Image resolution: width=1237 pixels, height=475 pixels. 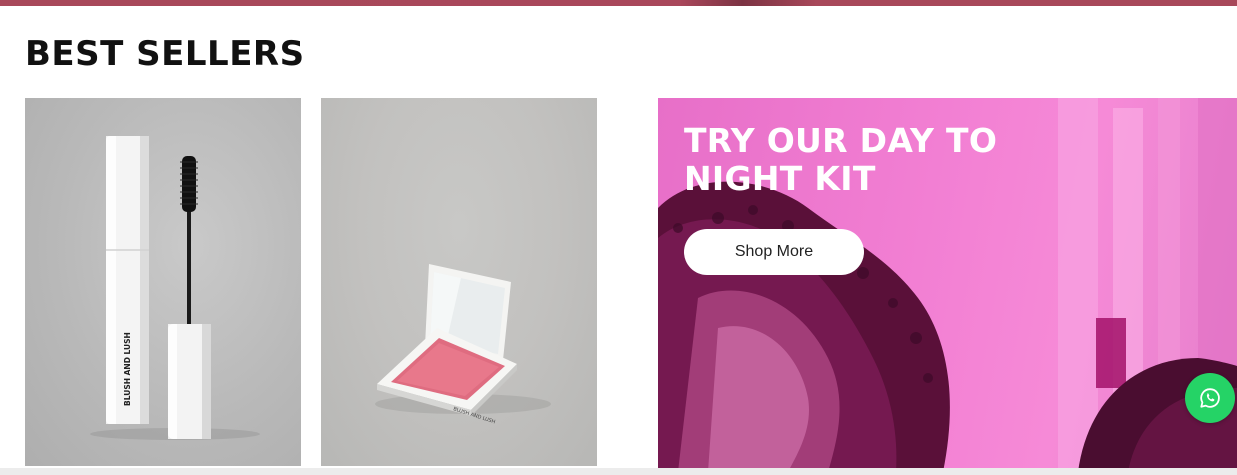 I want to click on mascara-brand-text: BLUSH AND LUSH, so click(x=127, y=369).